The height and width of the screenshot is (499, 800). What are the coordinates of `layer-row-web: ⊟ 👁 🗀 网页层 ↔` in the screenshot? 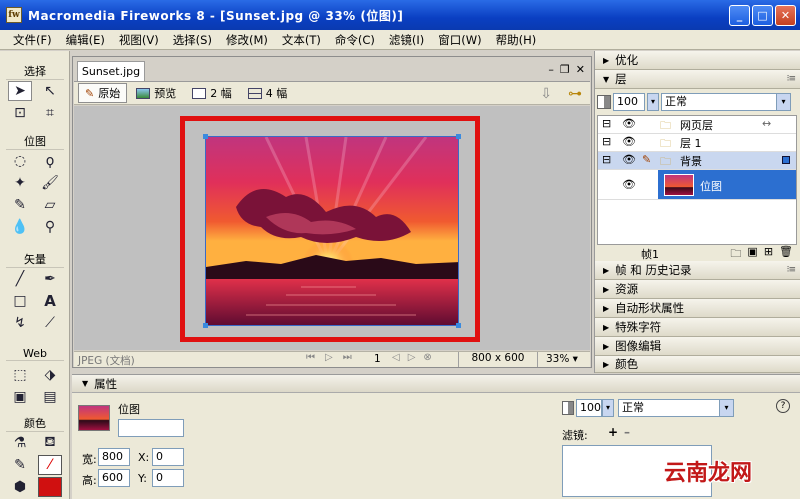 It's located at (697, 125).